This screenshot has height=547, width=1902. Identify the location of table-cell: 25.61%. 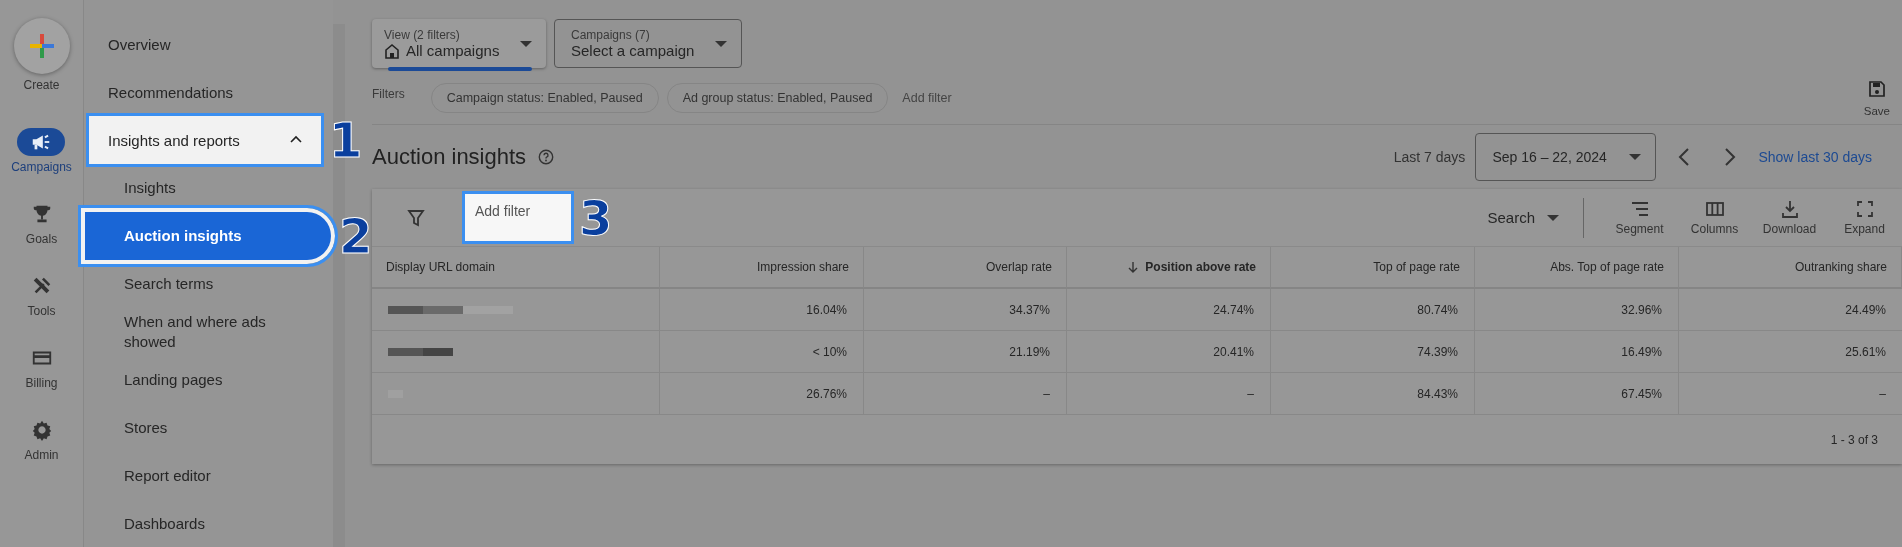
(1790, 352).